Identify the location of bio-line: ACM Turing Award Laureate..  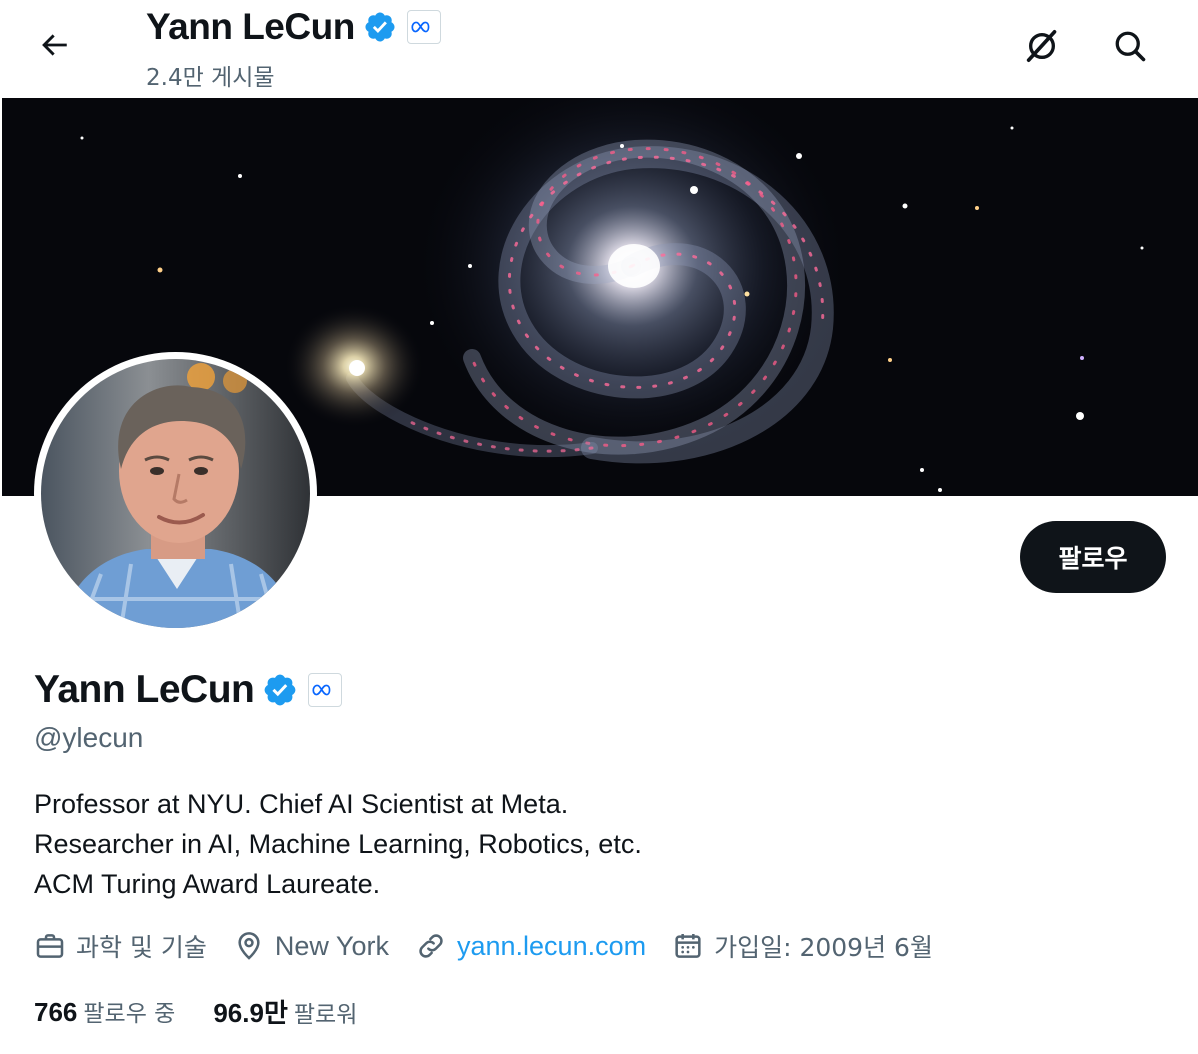
(207, 884).